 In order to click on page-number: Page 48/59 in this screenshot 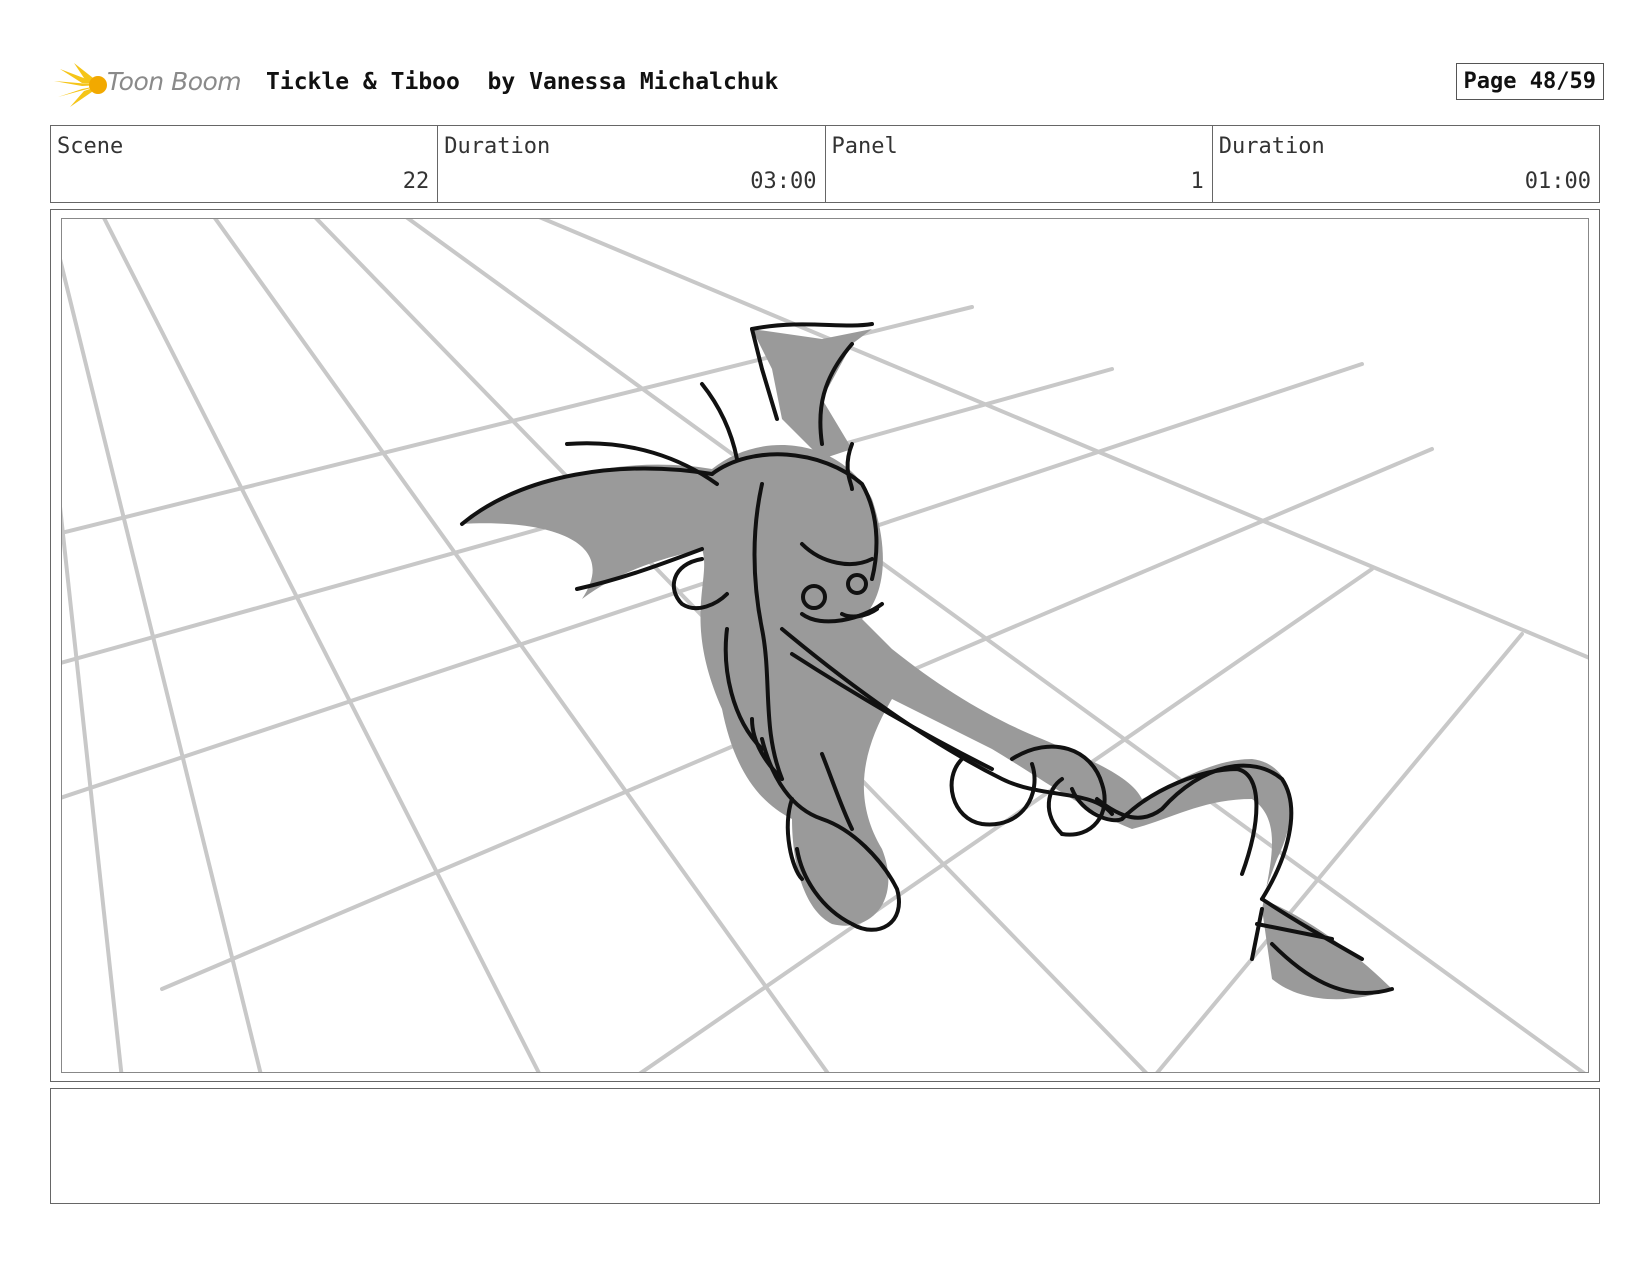, I will do `click(1529, 81)`.